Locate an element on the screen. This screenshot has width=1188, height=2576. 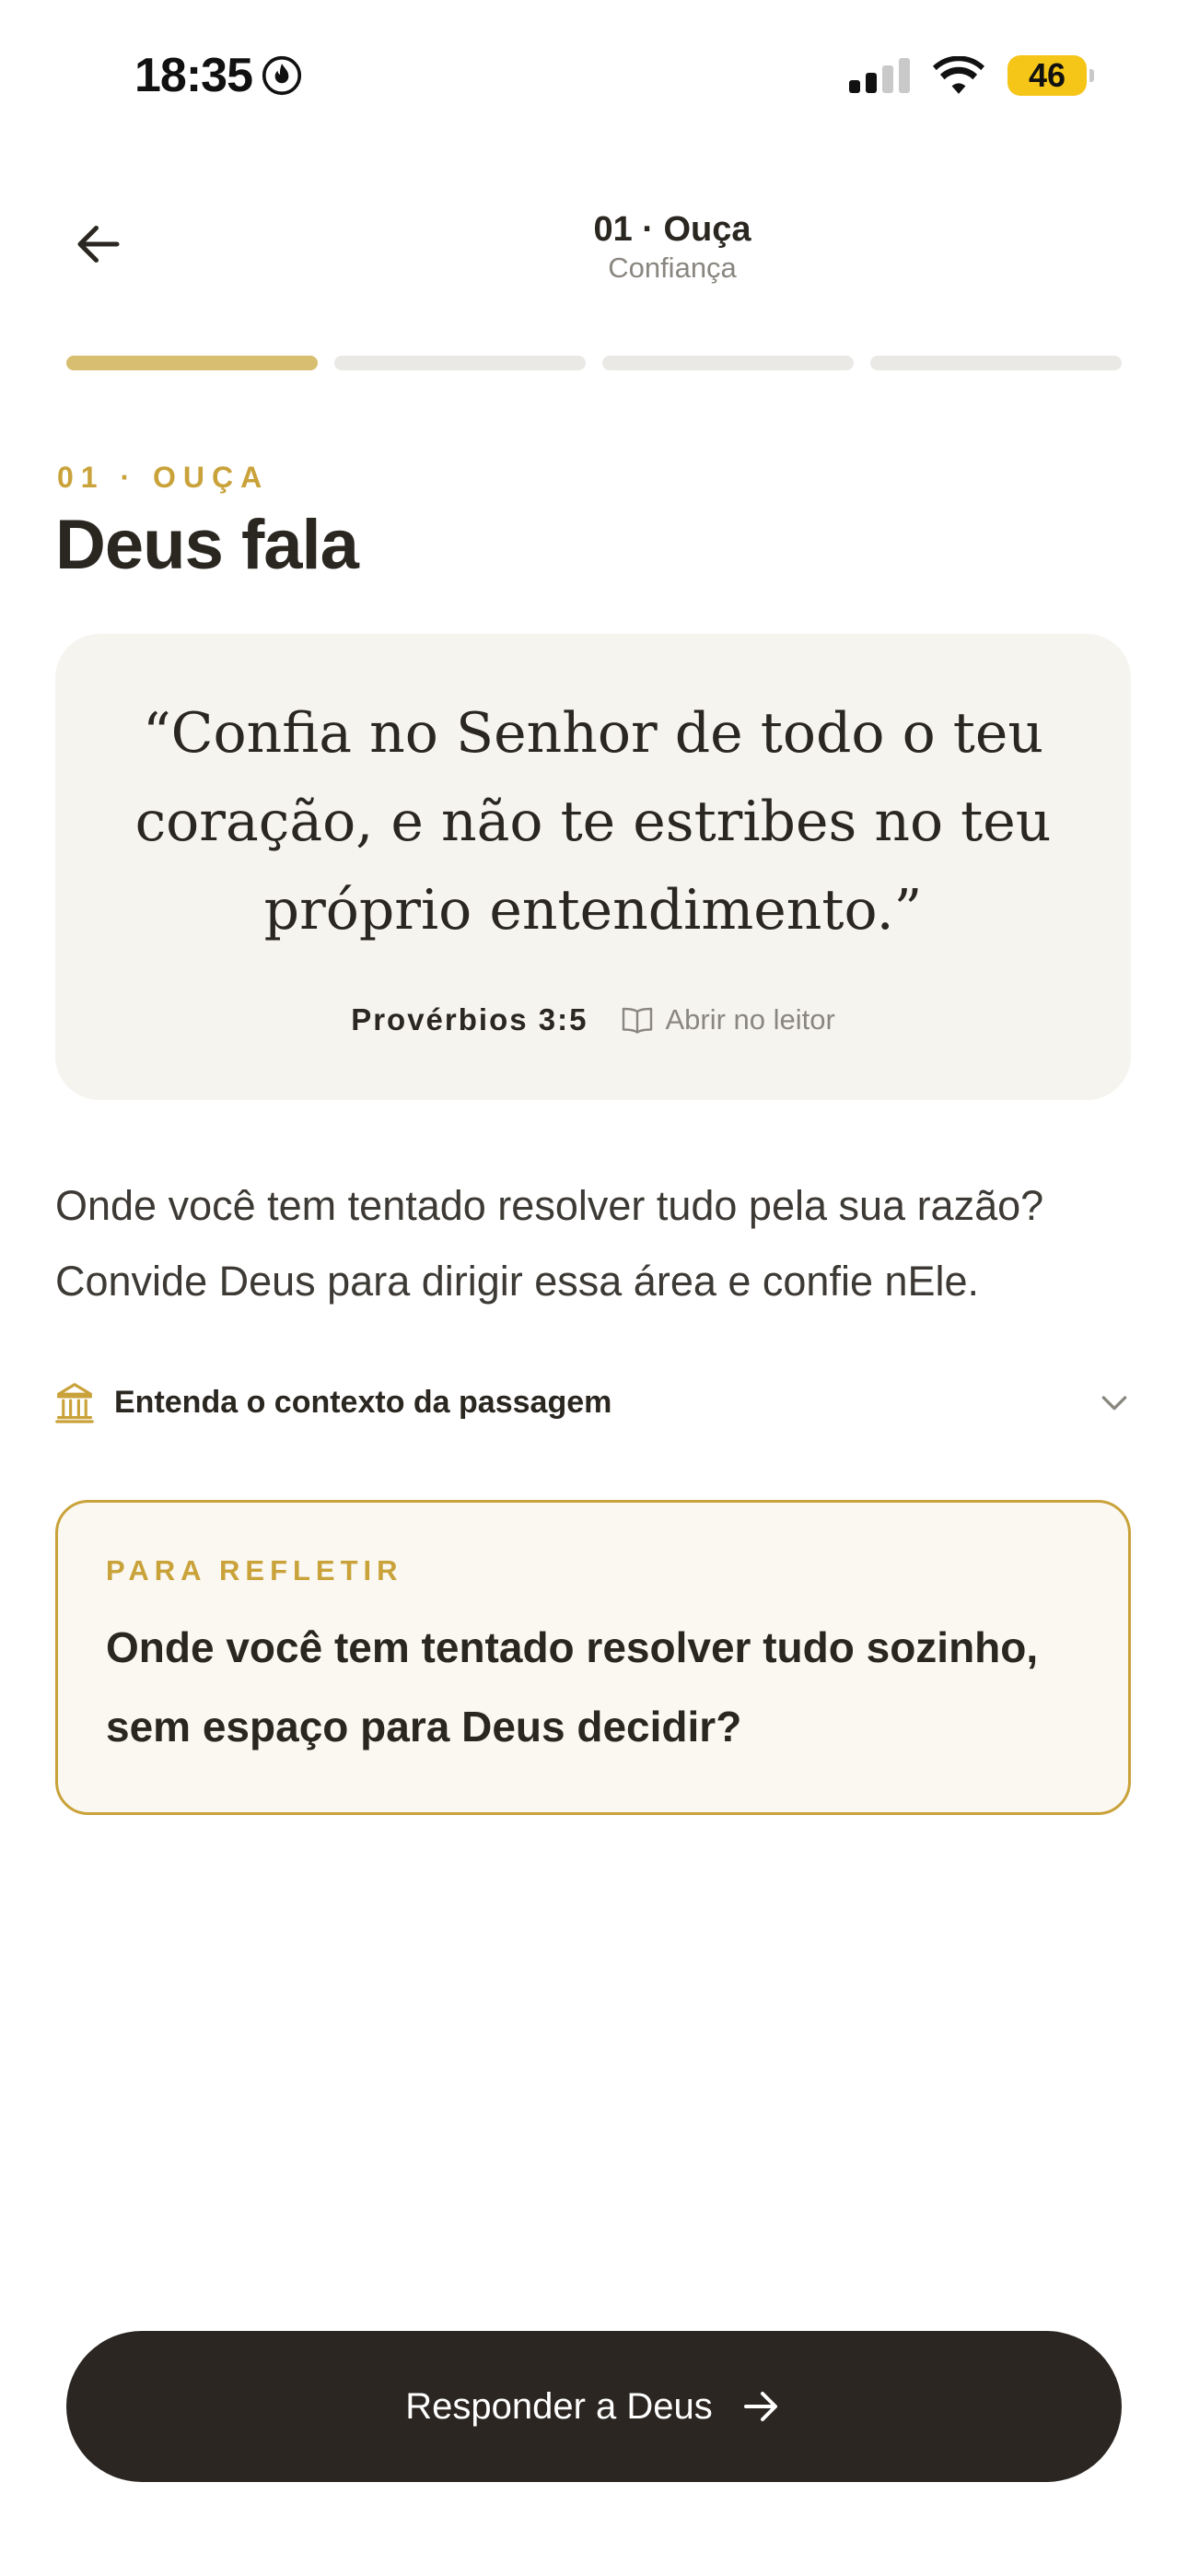
wifi-icon is located at coordinates (958, 75).